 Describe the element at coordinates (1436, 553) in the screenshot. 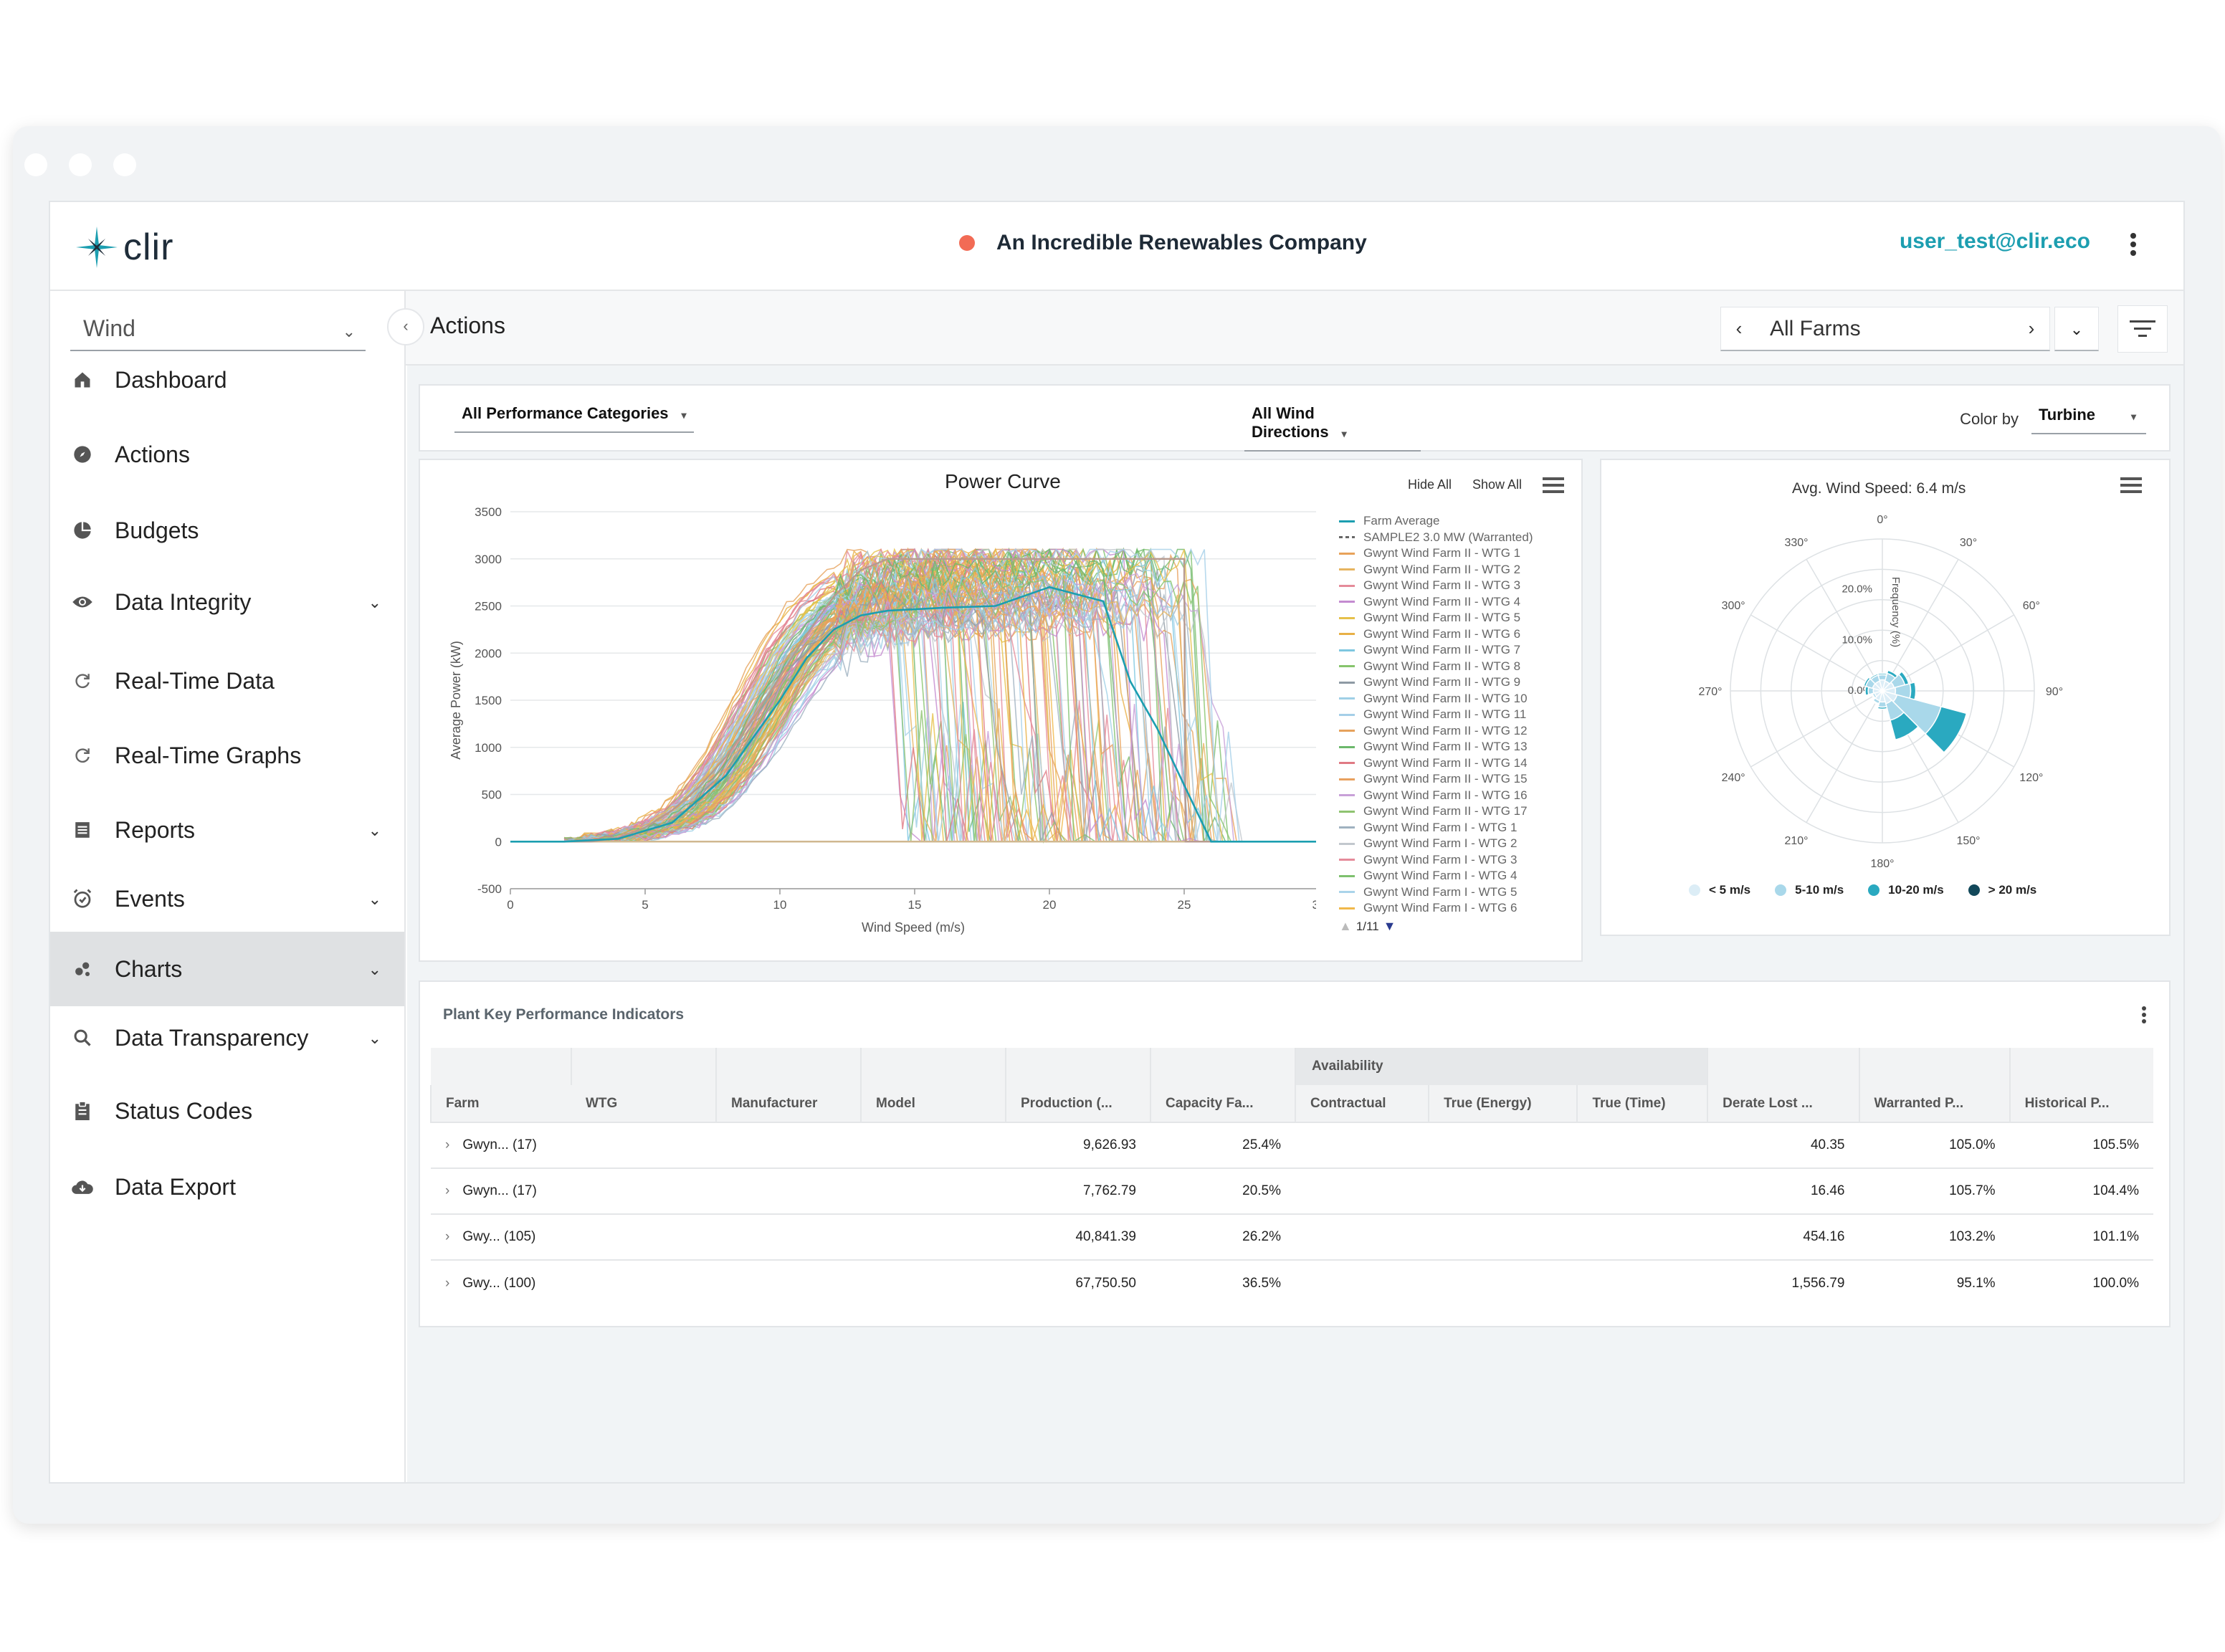

I see `legend-item: Gwynt Wind Farm II - WTG 1` at that location.